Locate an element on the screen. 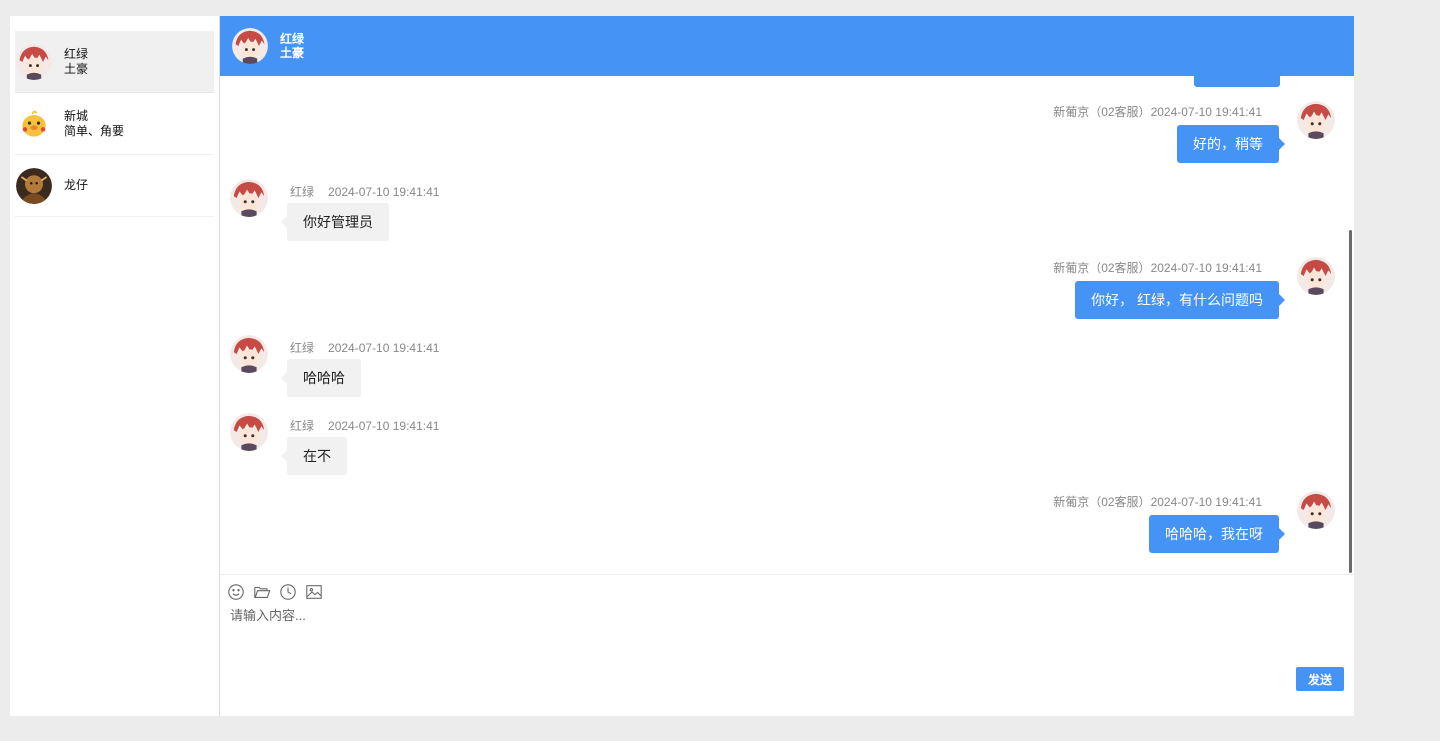  smile-icon is located at coordinates (236, 592).